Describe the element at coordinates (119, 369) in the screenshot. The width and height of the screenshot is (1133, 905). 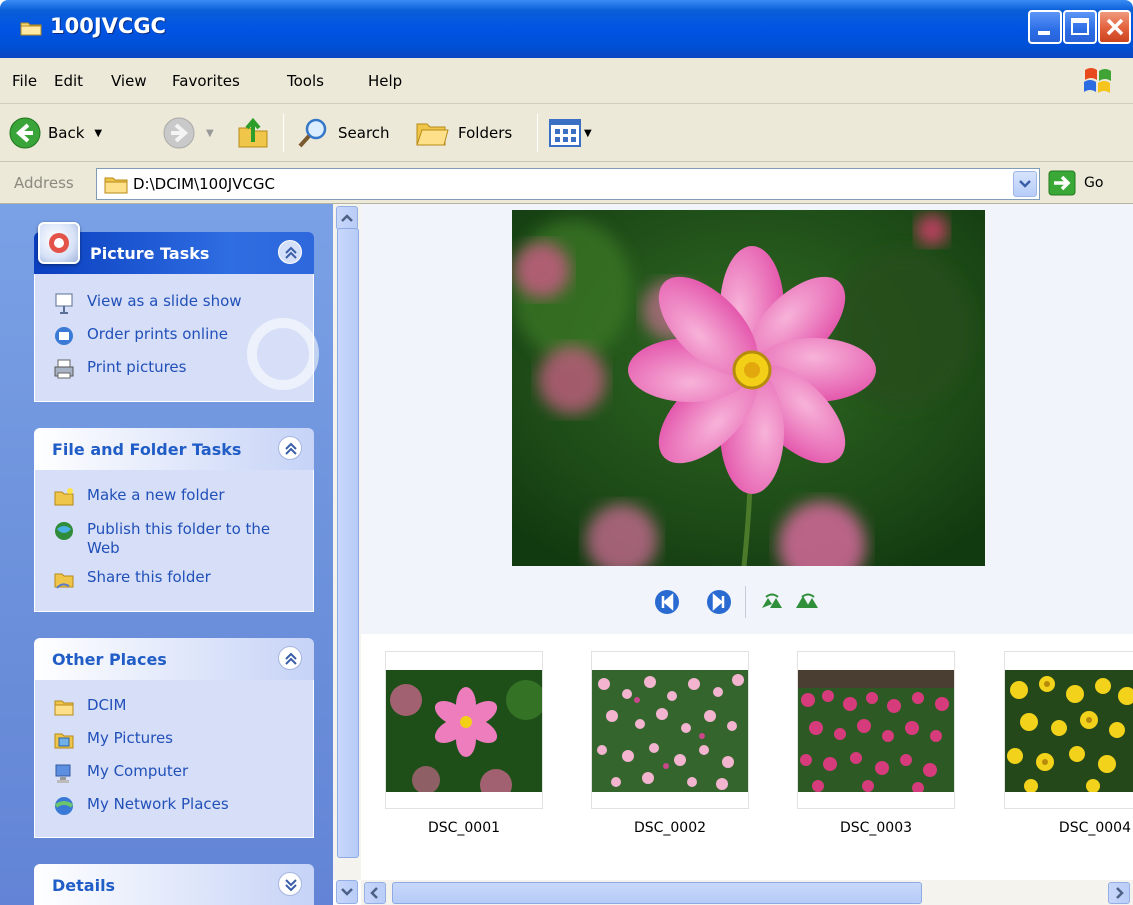
I see `task-print-pictures: Print pictures` at that location.